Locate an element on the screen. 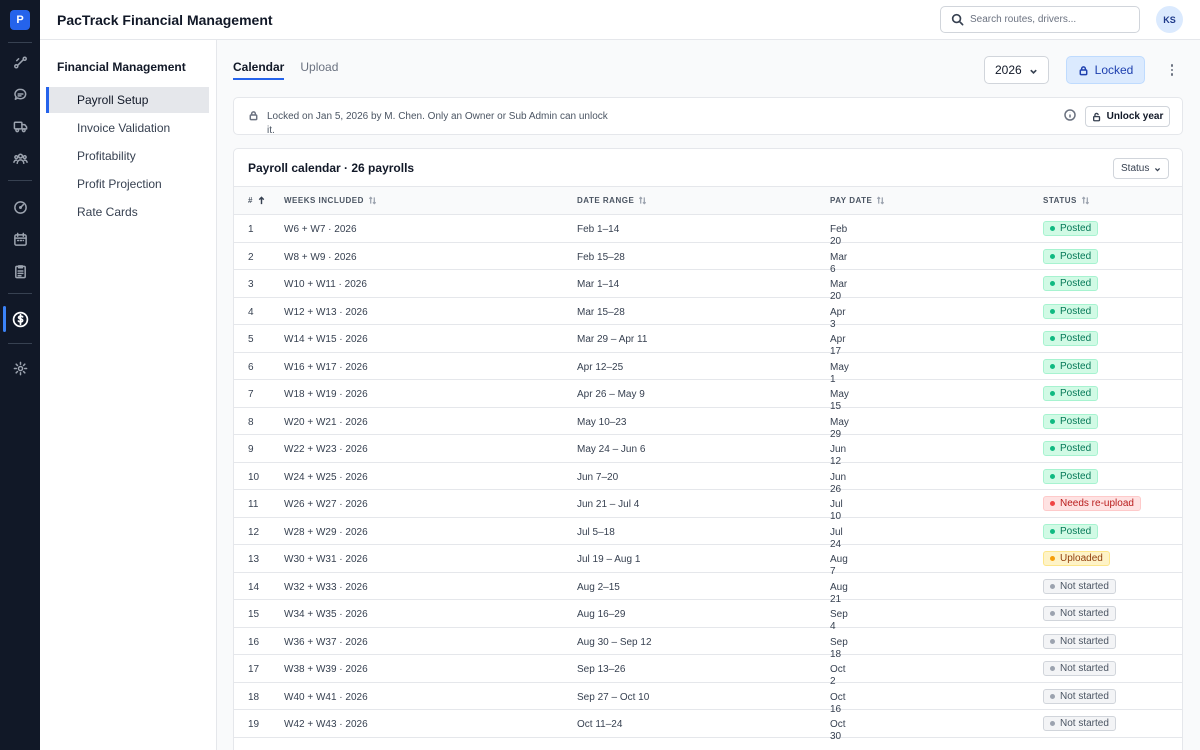 This screenshot has width=1200, height=750. table-row: 4 W12 + W13 · 2026 Mar 15–28 Apr 3 Posted is located at coordinates (708, 314).